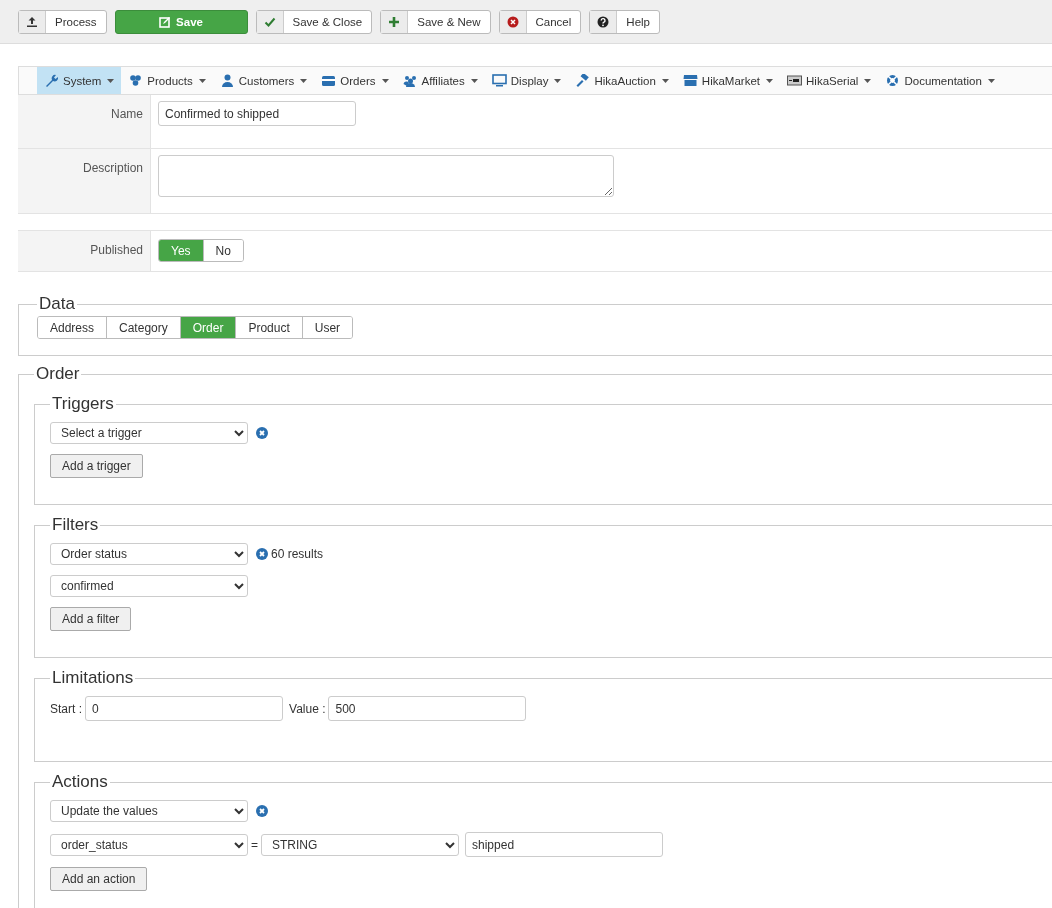 The height and width of the screenshot is (908, 1052). I want to click on section-title: Order, so click(58, 374).